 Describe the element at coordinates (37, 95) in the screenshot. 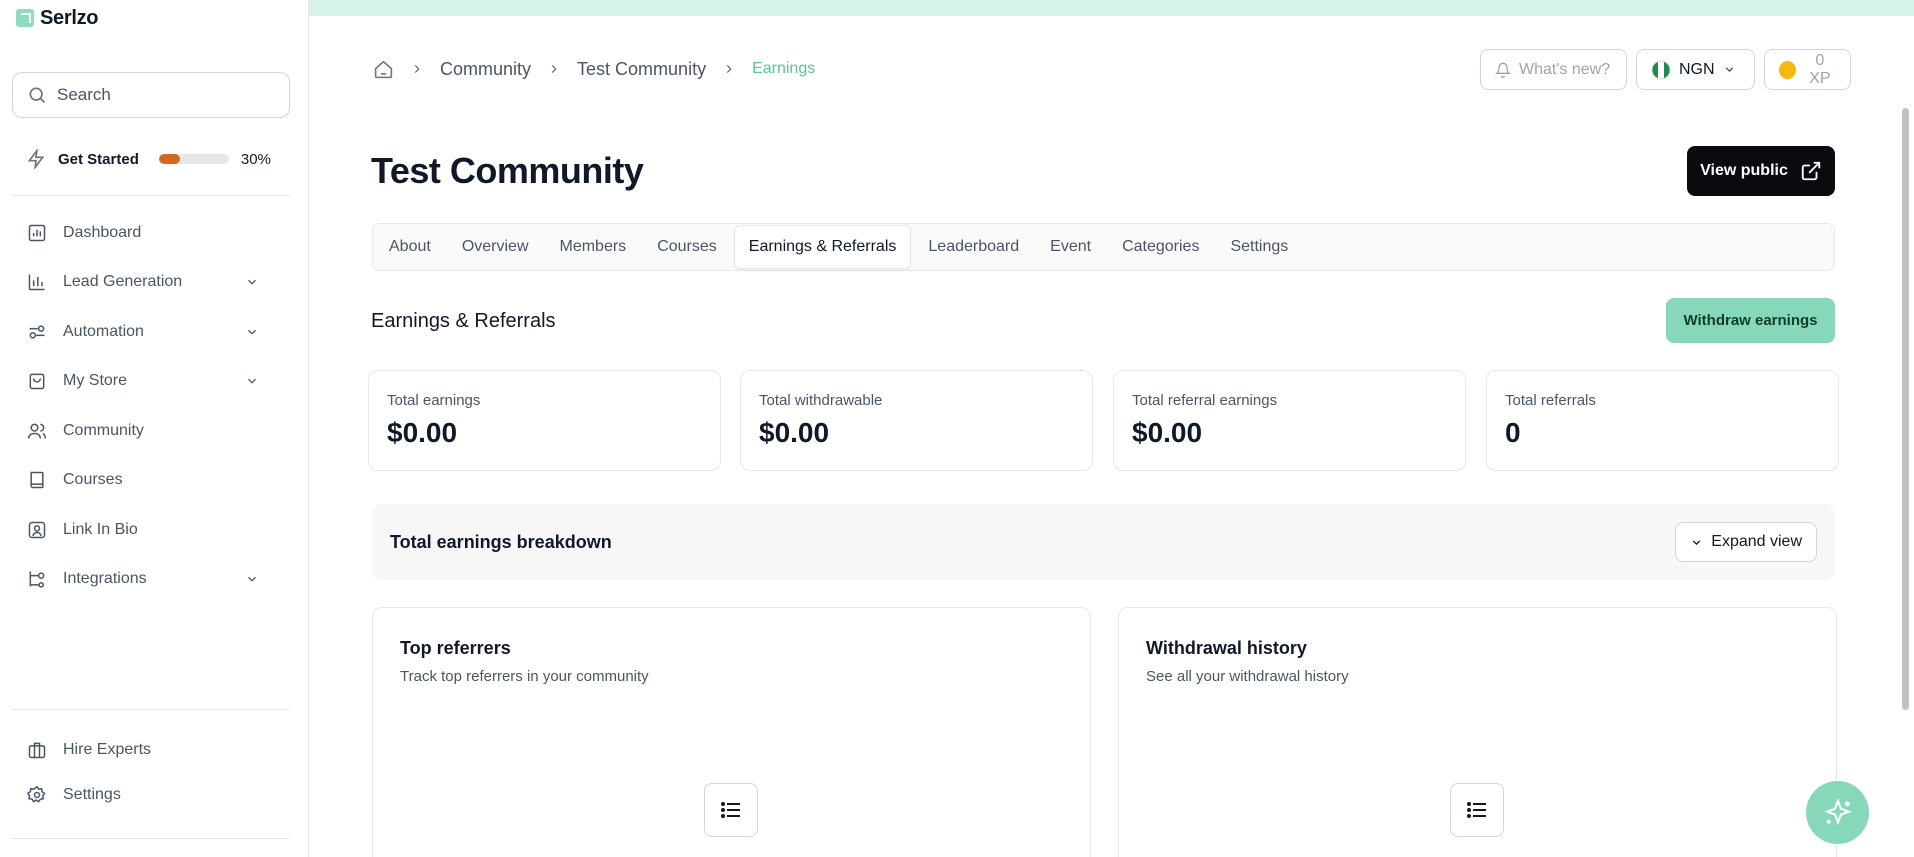

I see `search-icon` at that location.